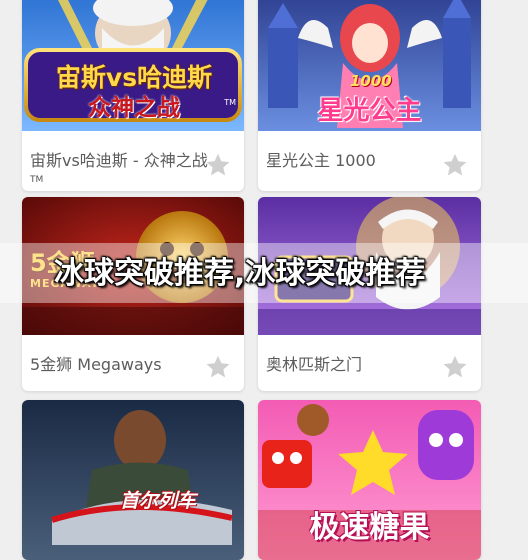 This screenshot has height=560, width=528. What do you see at coordinates (369, 65) in the screenshot?
I see `game-thumbnail: 1000 星光公主` at bounding box center [369, 65].